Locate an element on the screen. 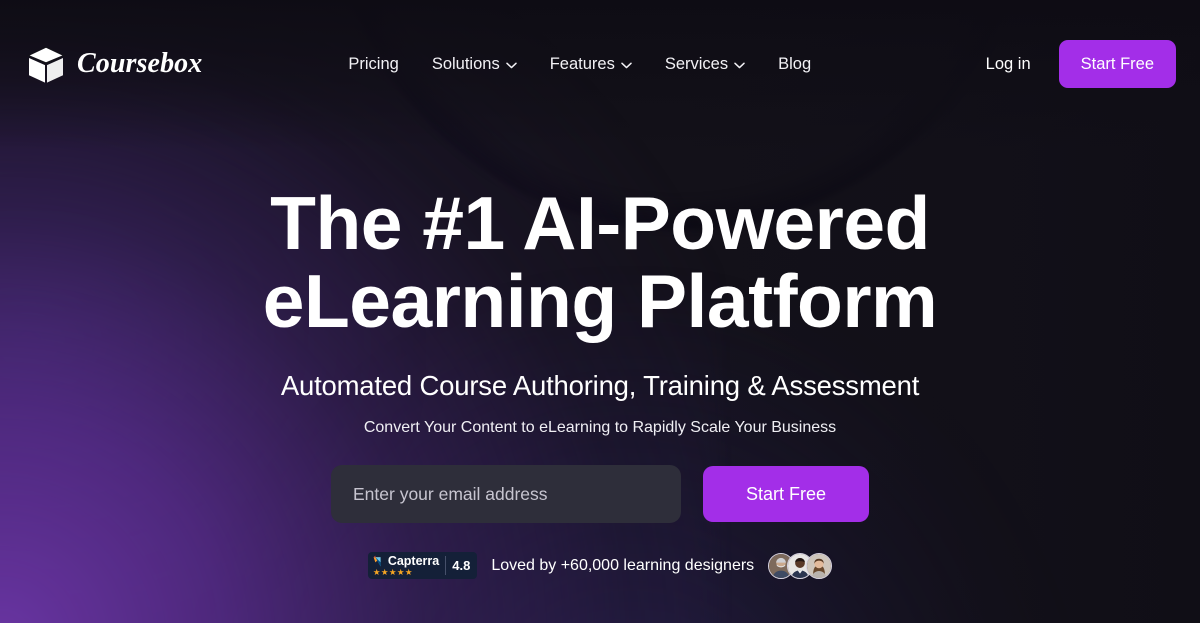 The height and width of the screenshot is (623, 1200). headline-line-2: eLearning Platform is located at coordinates (600, 301).